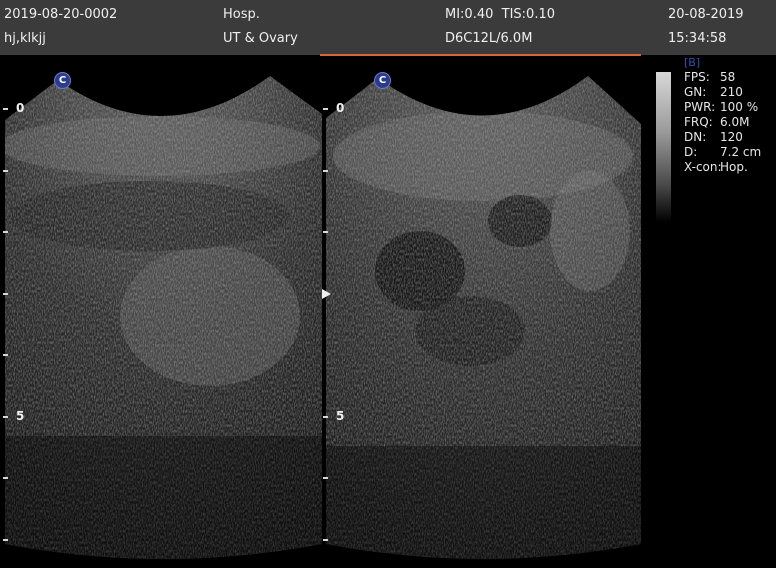 Image resolution: width=776 pixels, height=568 pixels. Describe the element at coordinates (731, 92) in the screenshot. I see `parameter-value: 210` at that location.